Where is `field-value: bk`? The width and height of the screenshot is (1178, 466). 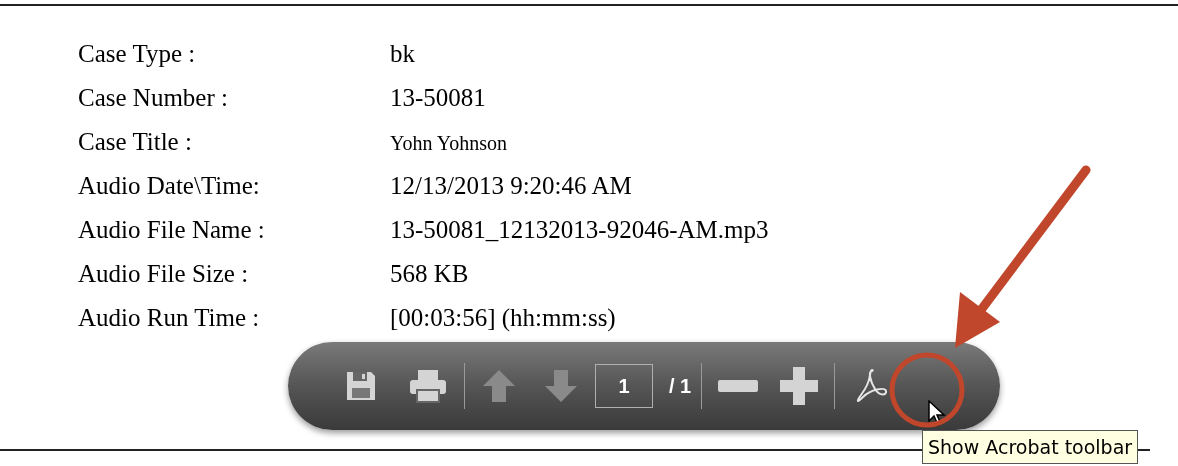 field-value: bk is located at coordinates (402, 54).